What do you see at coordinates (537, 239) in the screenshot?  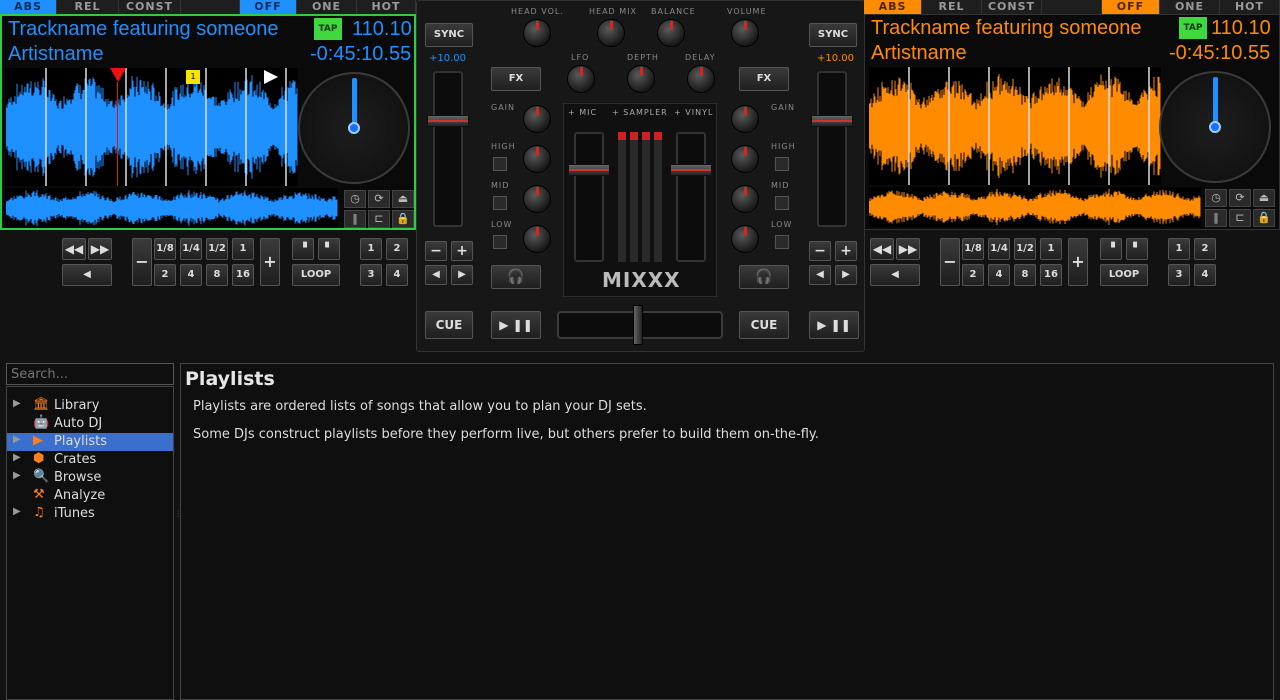 I see `deck1-low-knob` at bounding box center [537, 239].